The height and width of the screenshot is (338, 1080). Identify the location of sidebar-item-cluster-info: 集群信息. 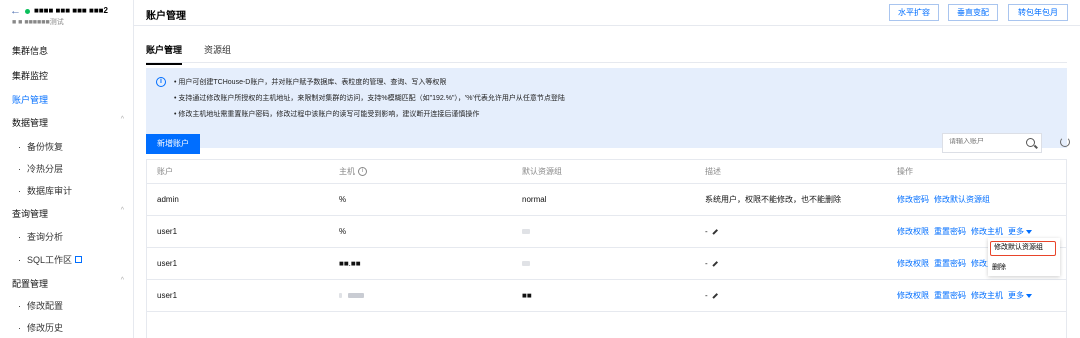
(30, 50).